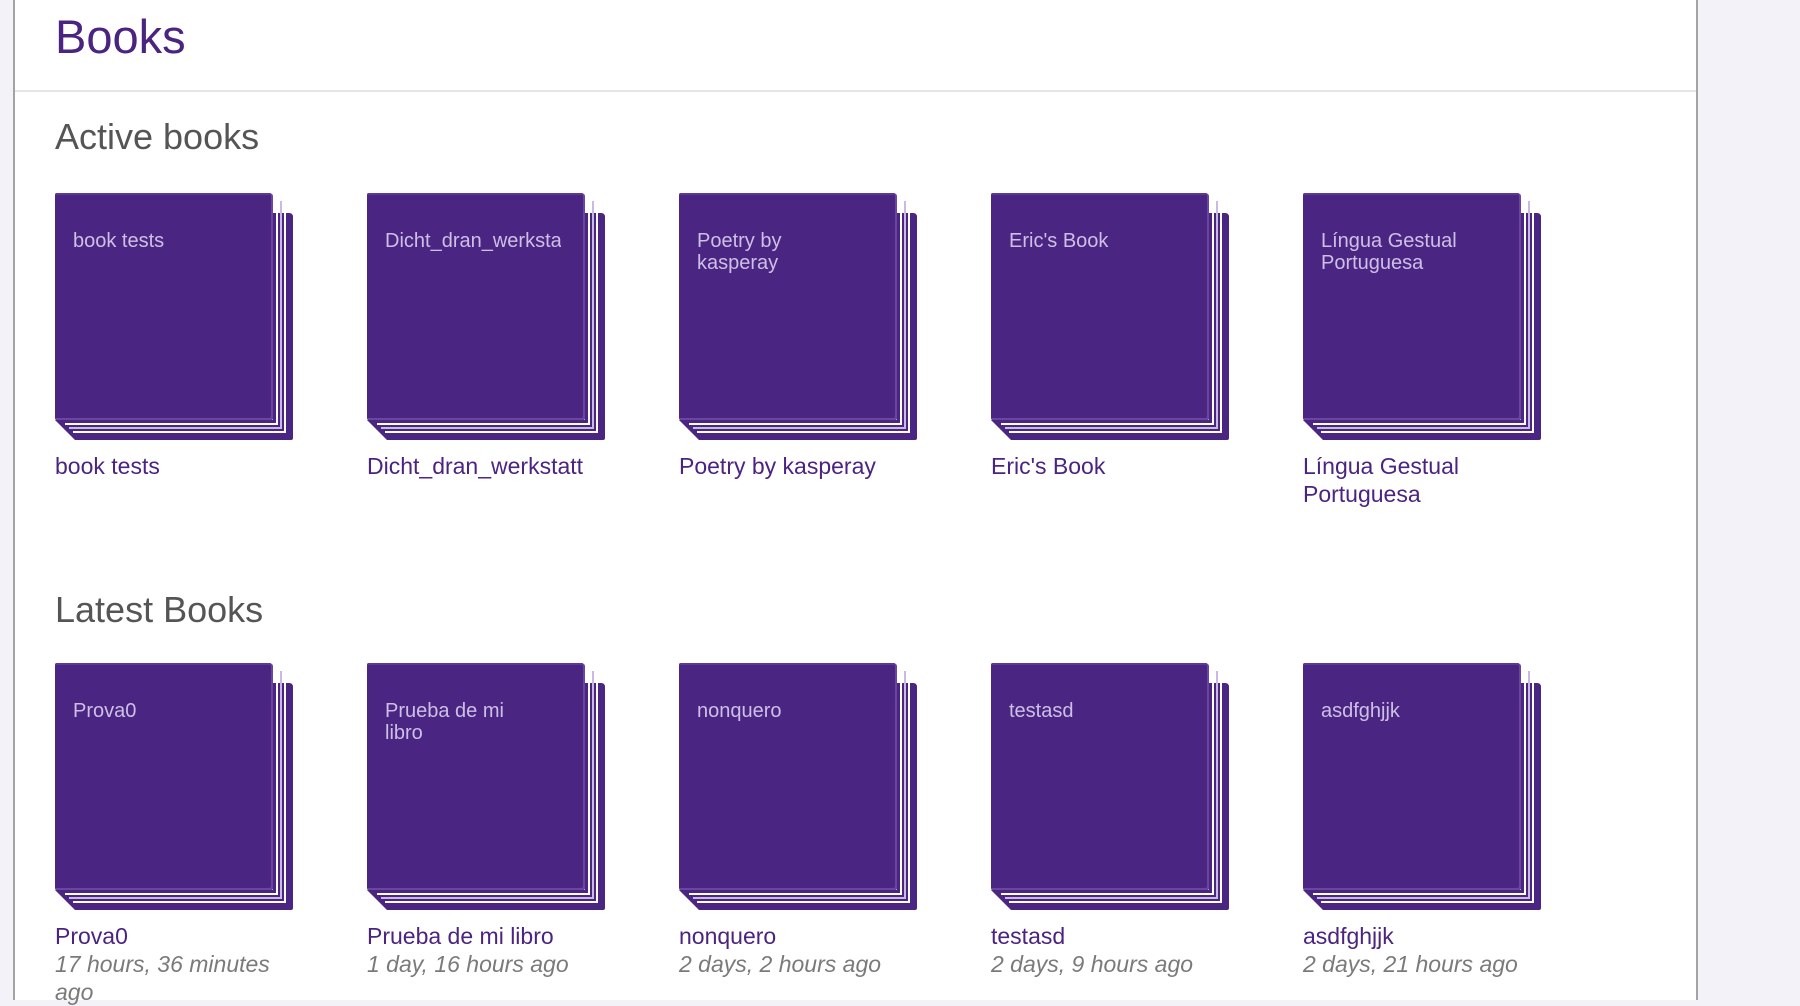 The width and height of the screenshot is (1800, 1006). What do you see at coordinates (476, 306) in the screenshot?
I see `cover-front: Dicht_dran_werkstatt` at bounding box center [476, 306].